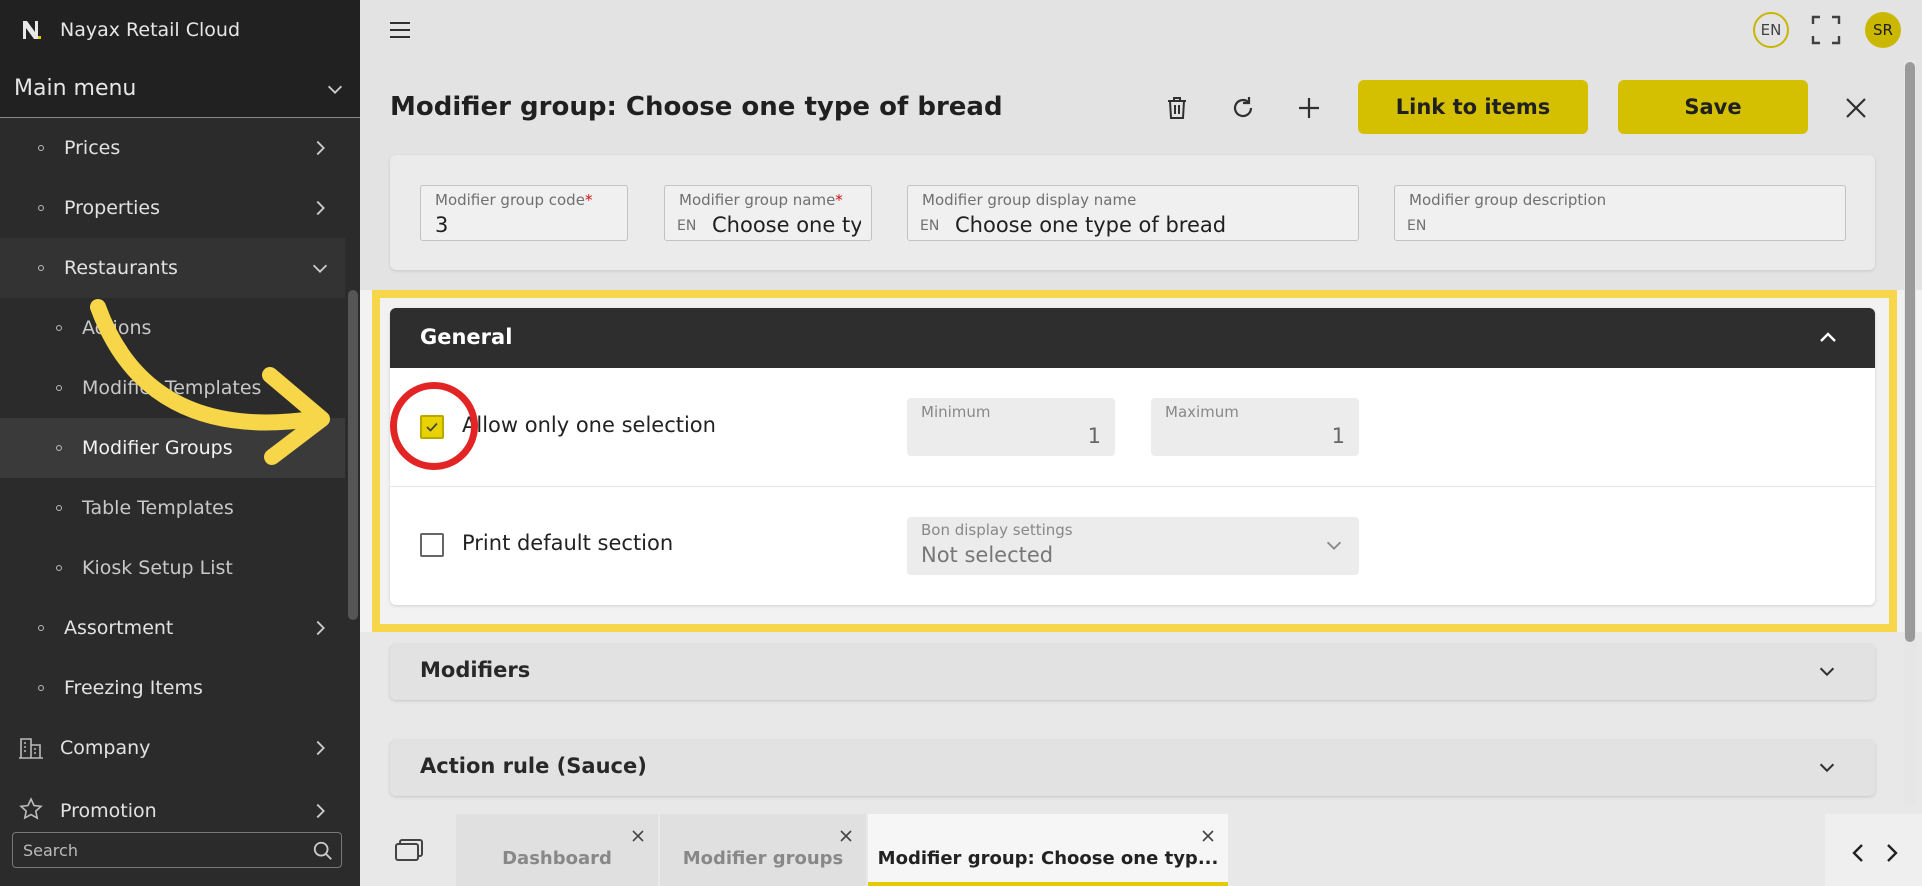 The width and height of the screenshot is (1922, 886). Describe the element at coordinates (1858, 853) in the screenshot. I see `chevron-left-icon` at that location.